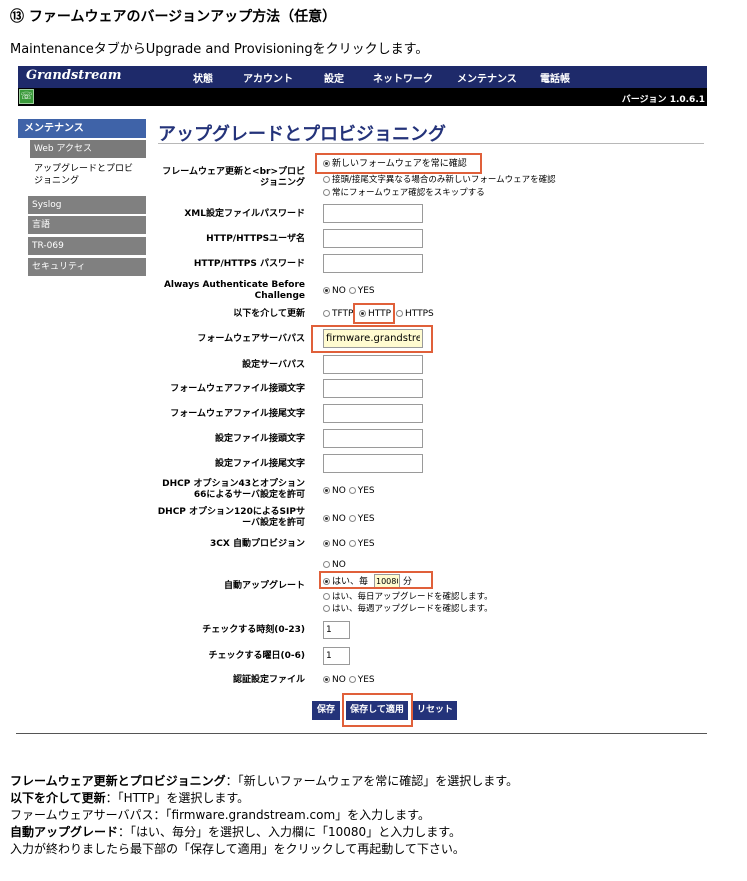 The width and height of the screenshot is (747, 881). Describe the element at coordinates (237, 849) in the screenshot. I see `note-line: 入力が終わりましたら最下部の「保存して適用」をクリックして再起動して下さい。` at that location.